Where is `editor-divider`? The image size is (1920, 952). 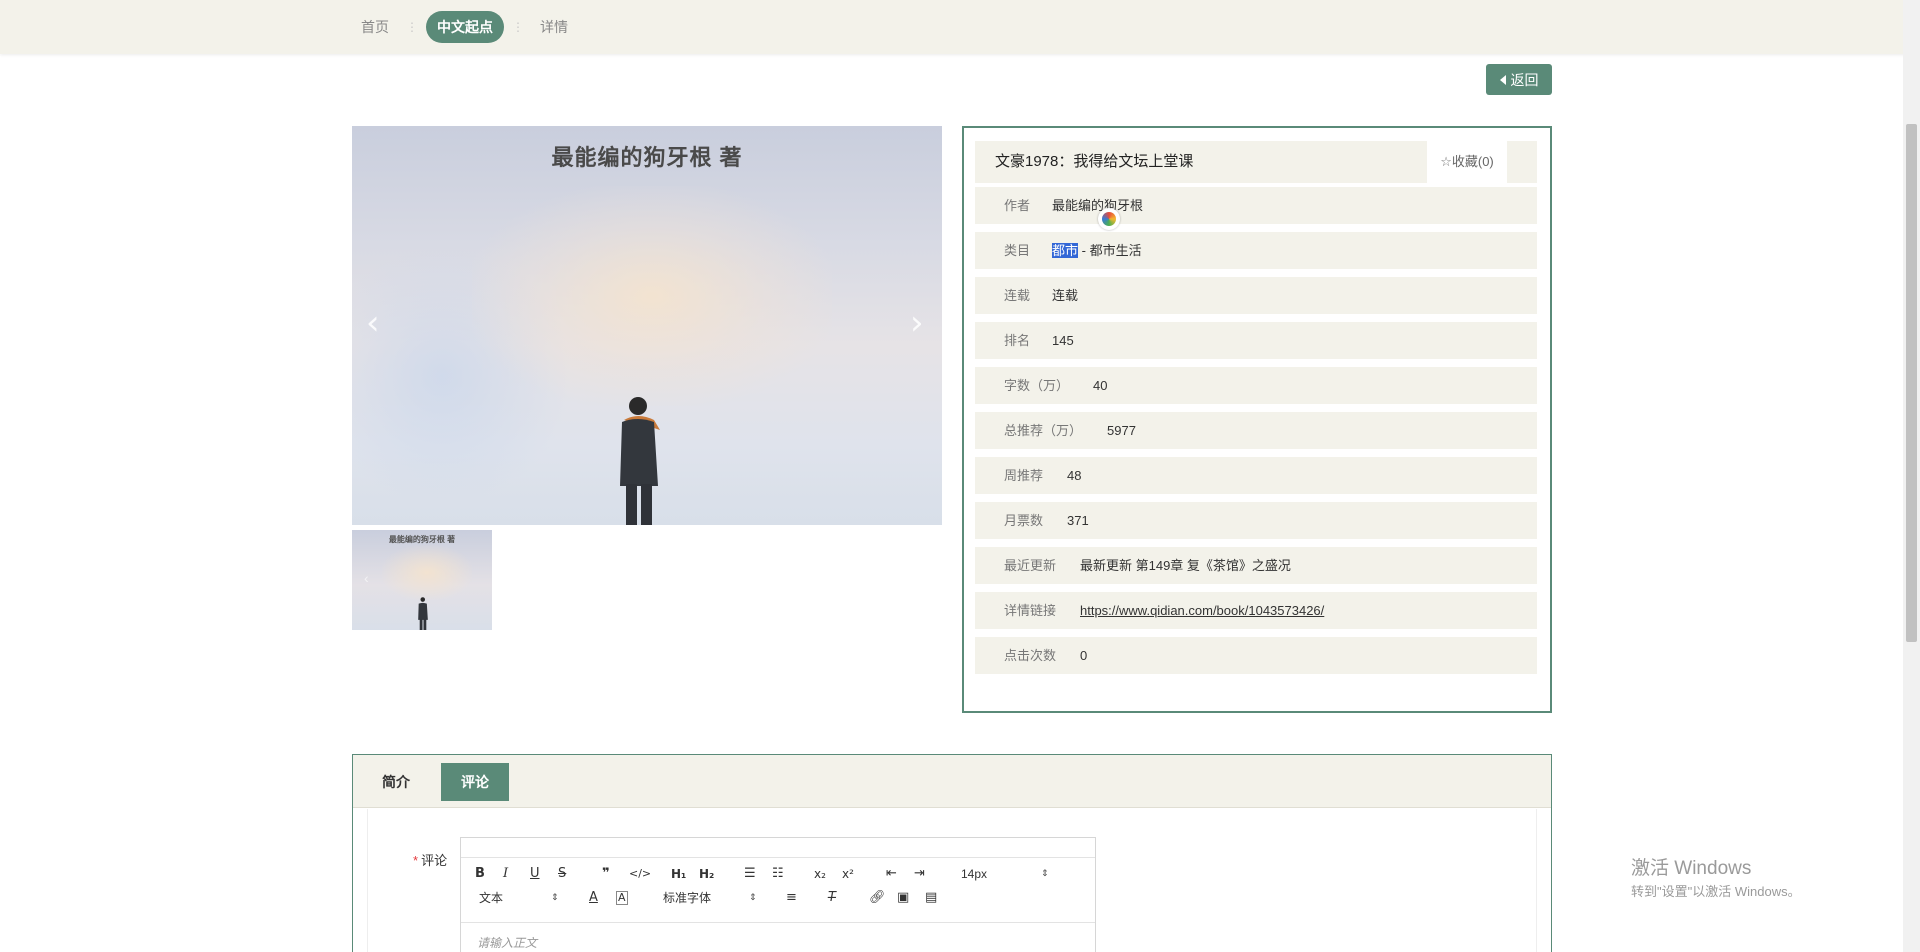 editor-divider is located at coordinates (778, 922).